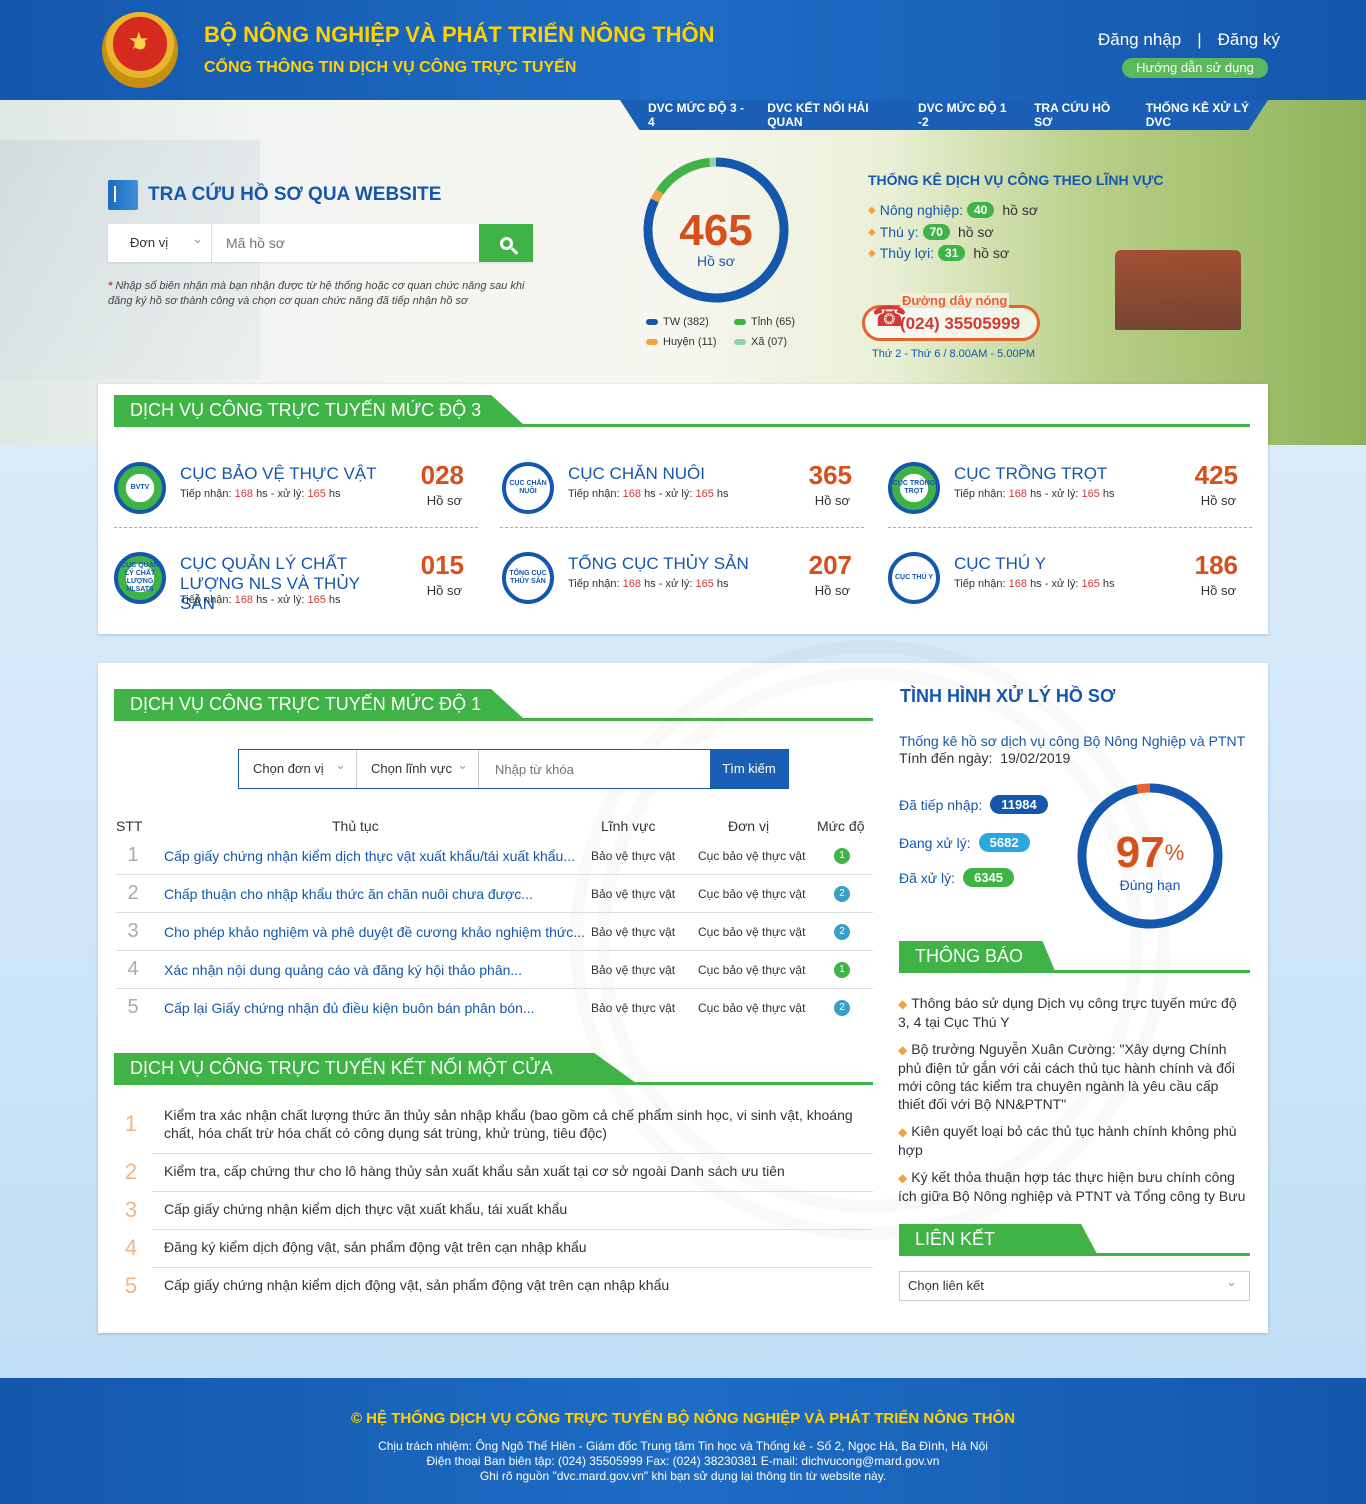  What do you see at coordinates (832, 115) in the screenshot?
I see `nav-dvc-customs: DVC KẾT NỐI HẢI QUAN` at bounding box center [832, 115].